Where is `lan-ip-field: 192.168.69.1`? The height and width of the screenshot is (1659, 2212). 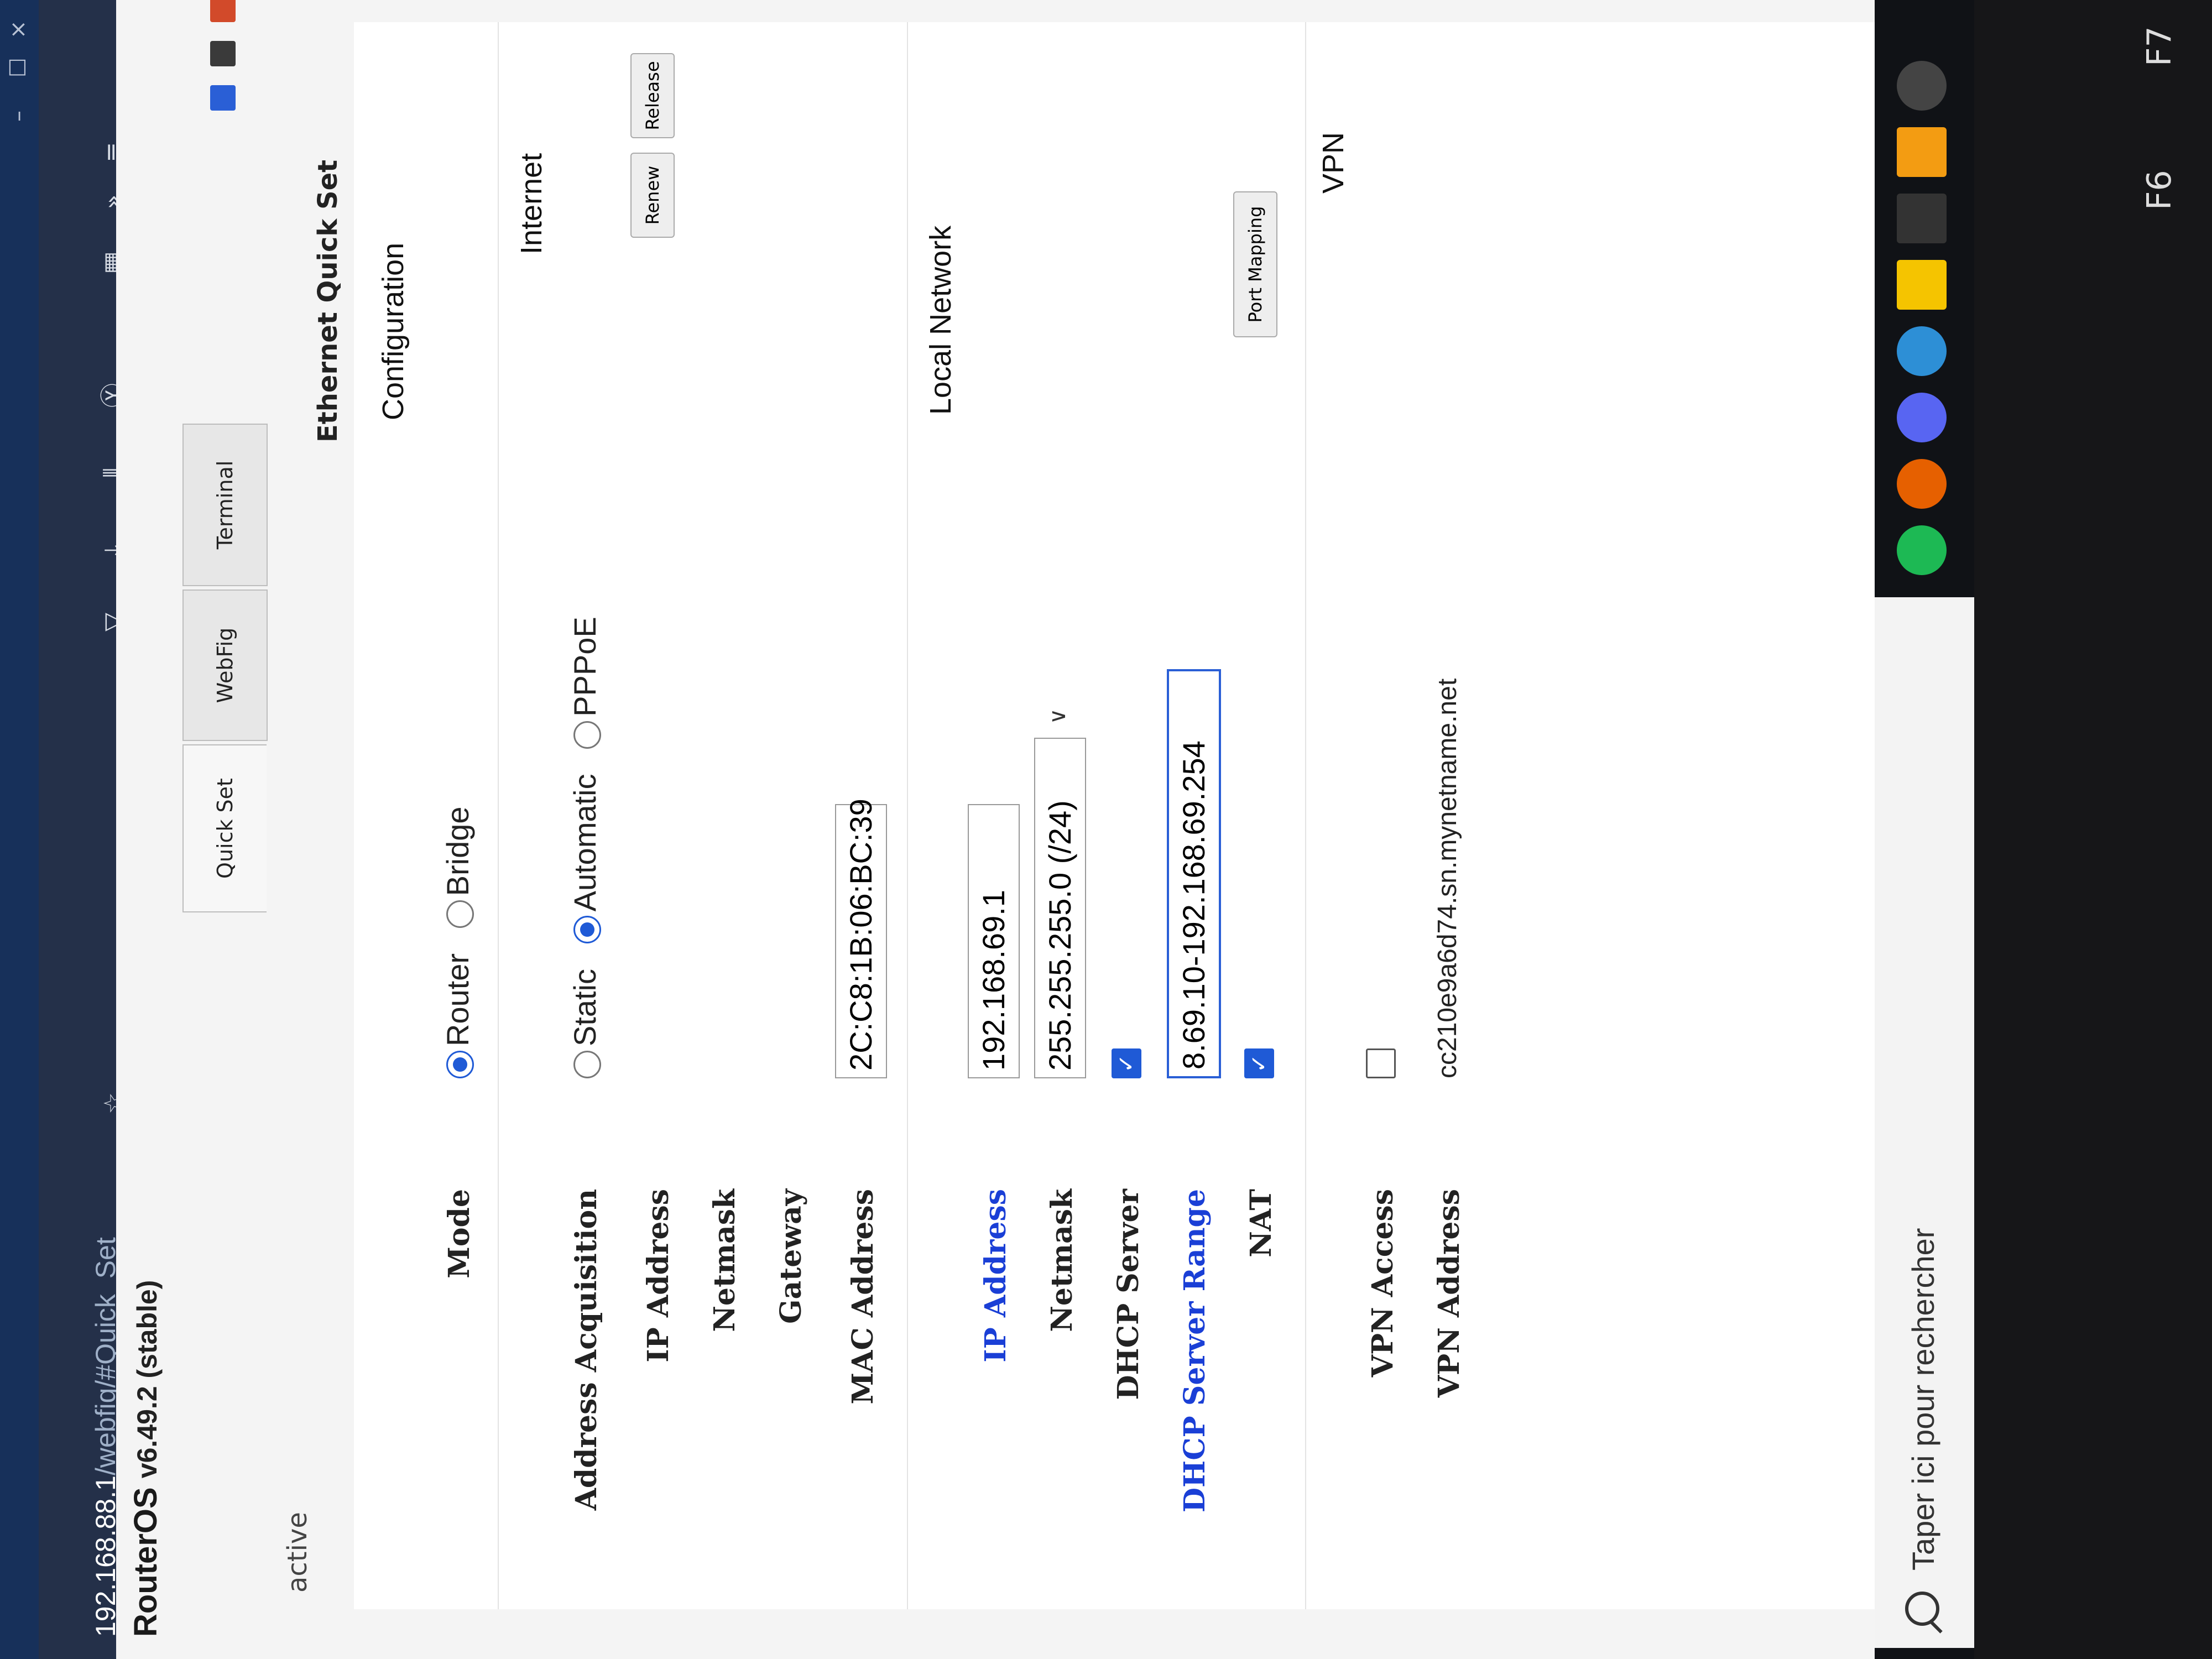
lan-ip-field: 192.168.69.1 is located at coordinates (994, 941).